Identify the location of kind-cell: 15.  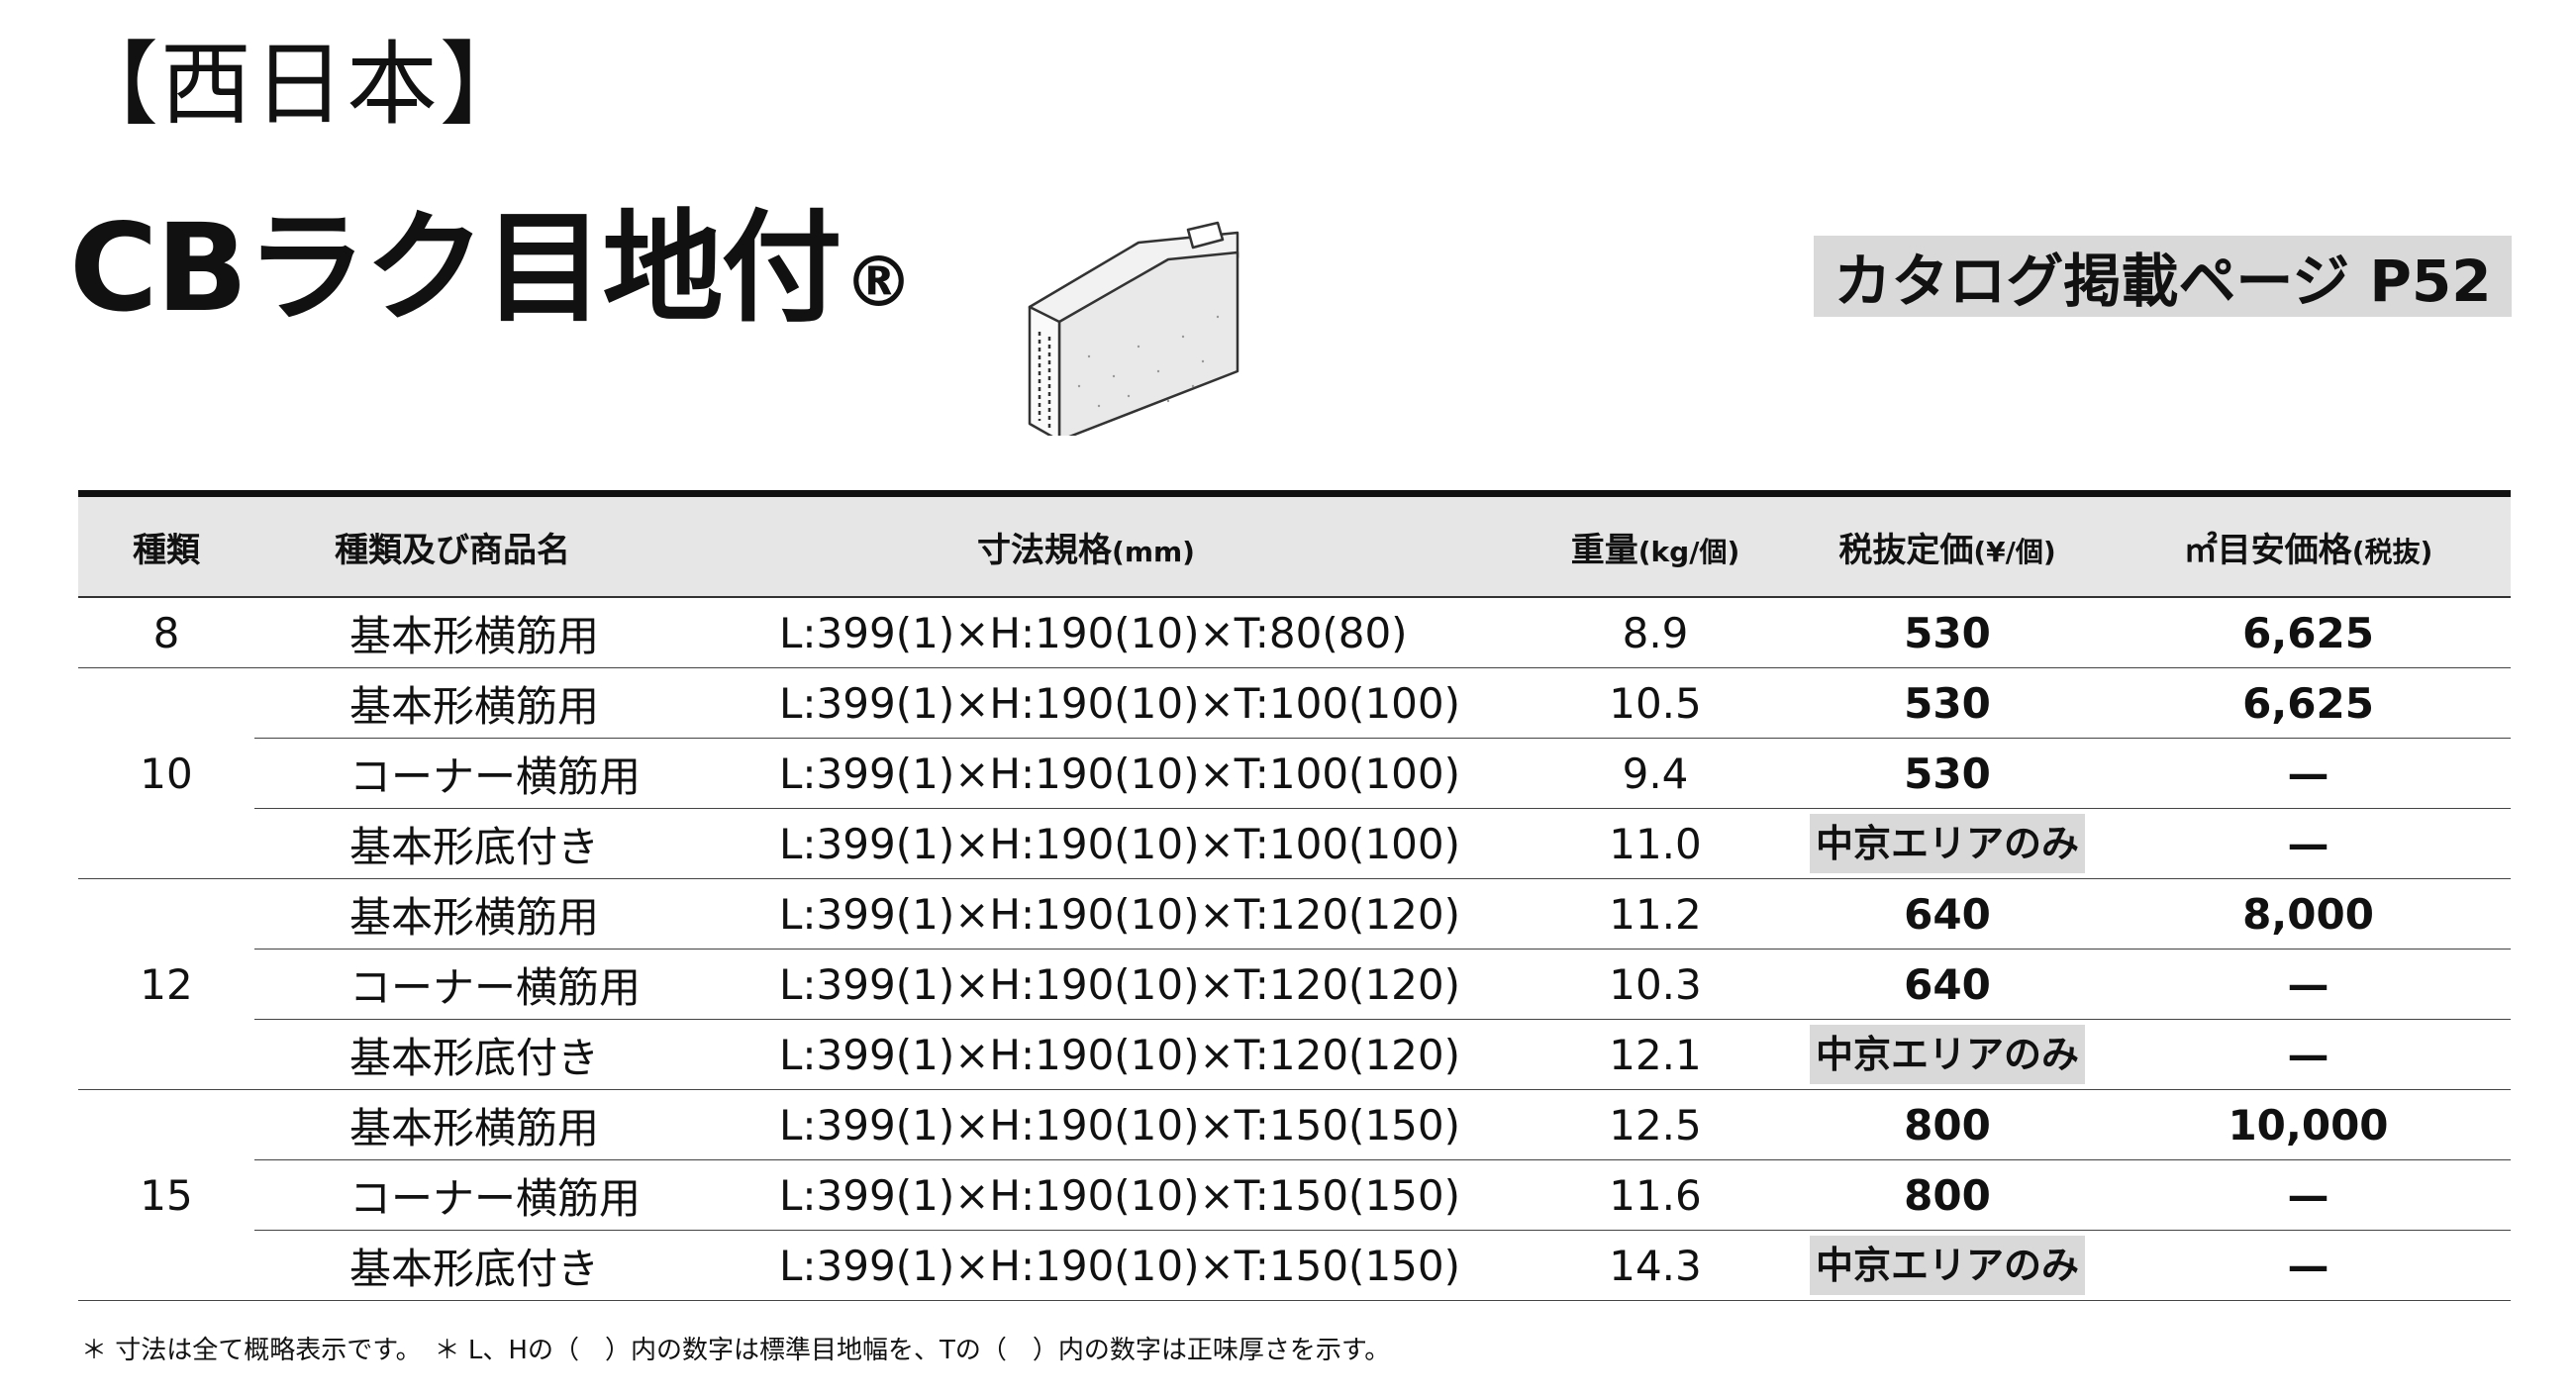
(166, 1195).